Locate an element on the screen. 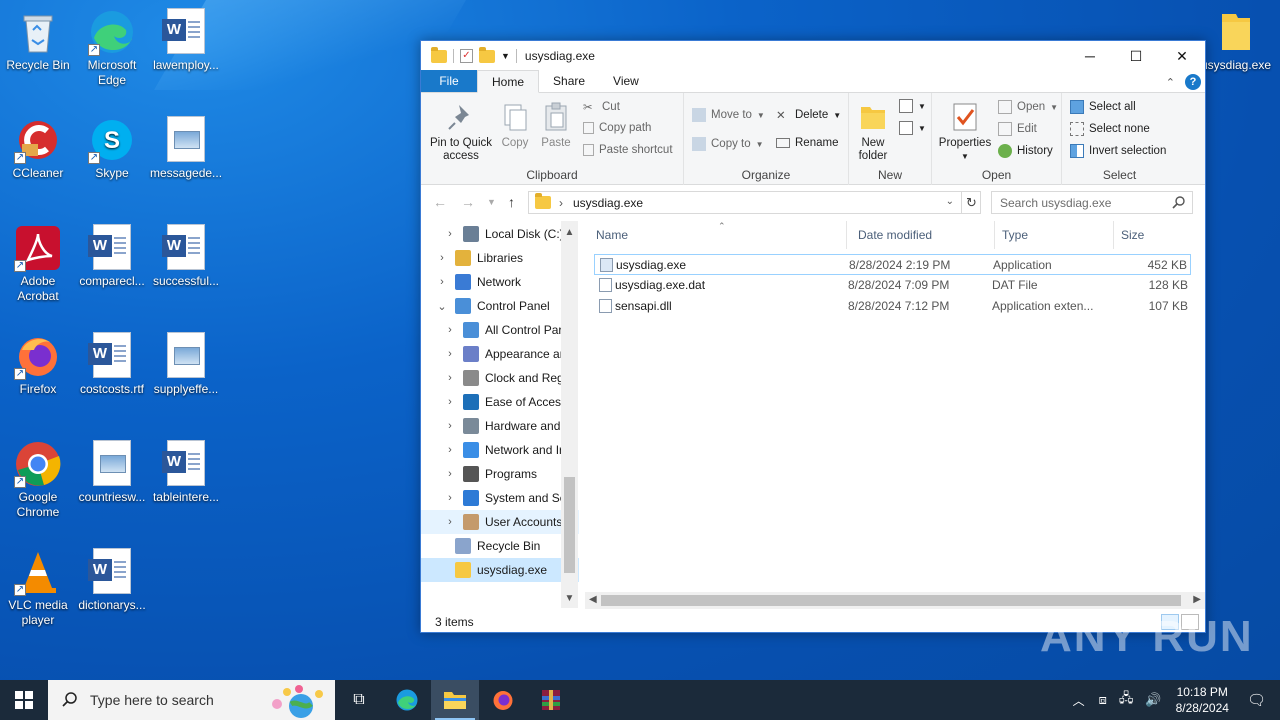  scroll-right-icon: ▶ is located at coordinates (1197, 599).